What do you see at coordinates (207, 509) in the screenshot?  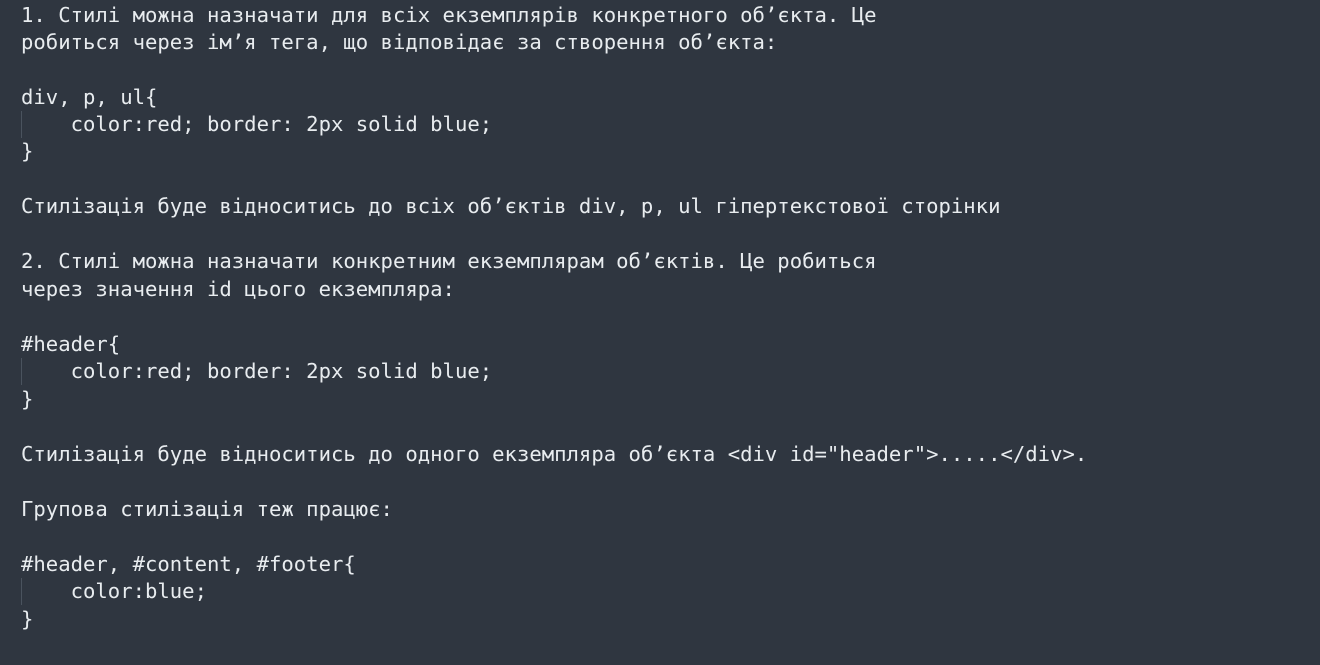 I see `text-line-7: Групова стилізація теж працює:` at bounding box center [207, 509].